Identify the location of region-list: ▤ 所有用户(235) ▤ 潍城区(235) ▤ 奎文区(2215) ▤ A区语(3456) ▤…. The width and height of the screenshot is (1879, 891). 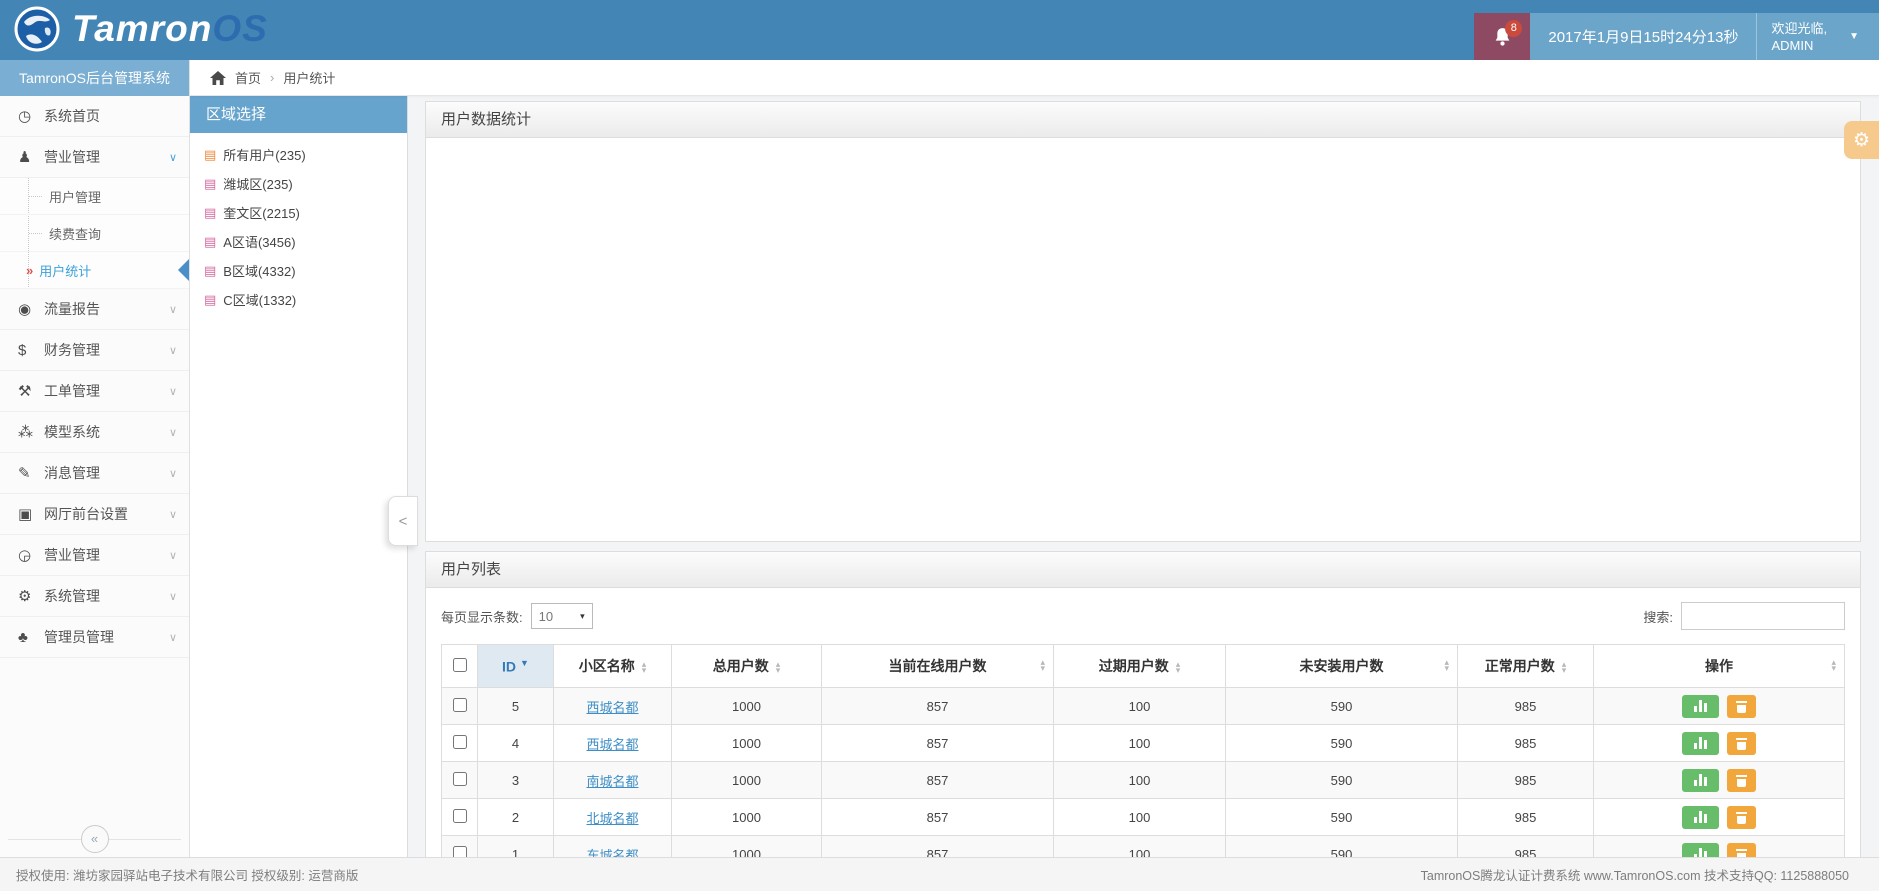
(298, 223).